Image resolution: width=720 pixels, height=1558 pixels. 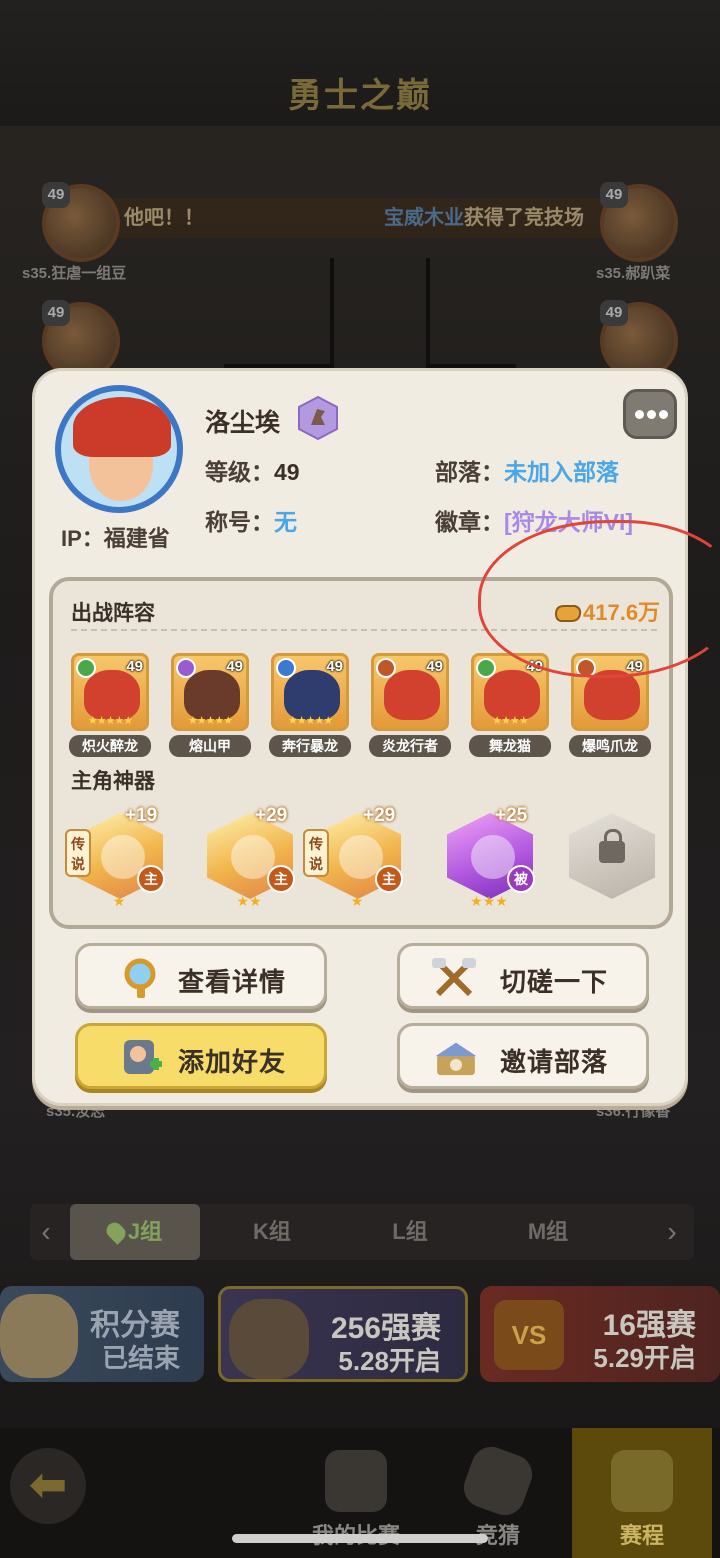 I want to click on top-bar: 勇士之巅, so click(x=360, y=63).